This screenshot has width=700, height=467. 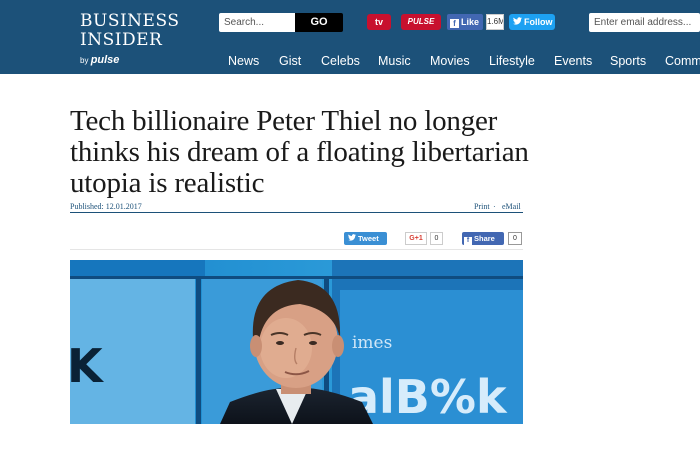 I want to click on google-plus-icon: G+1, so click(x=416, y=238).